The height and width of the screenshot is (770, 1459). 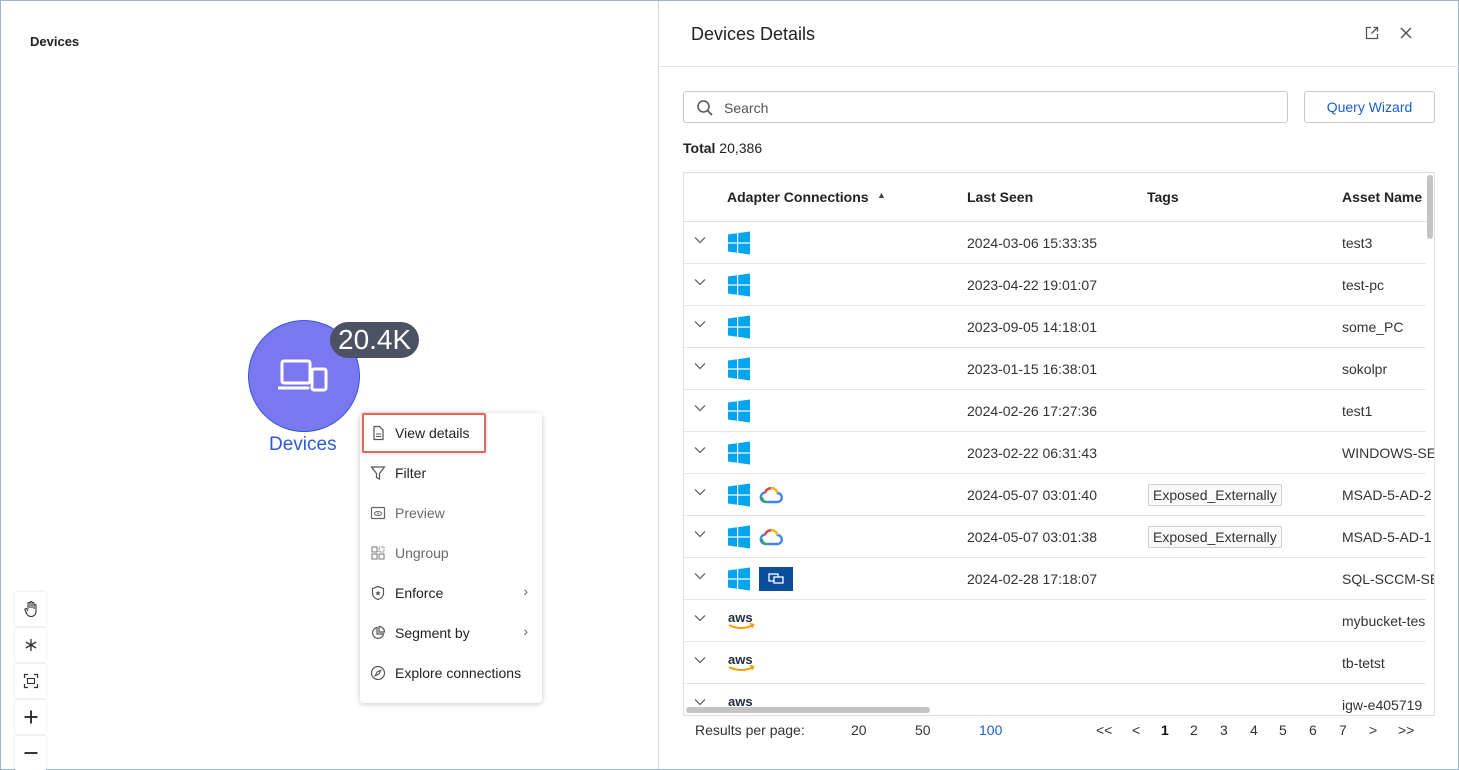 What do you see at coordinates (1382, 705) in the screenshot?
I see `asset-name-cell: igw-e405719` at bounding box center [1382, 705].